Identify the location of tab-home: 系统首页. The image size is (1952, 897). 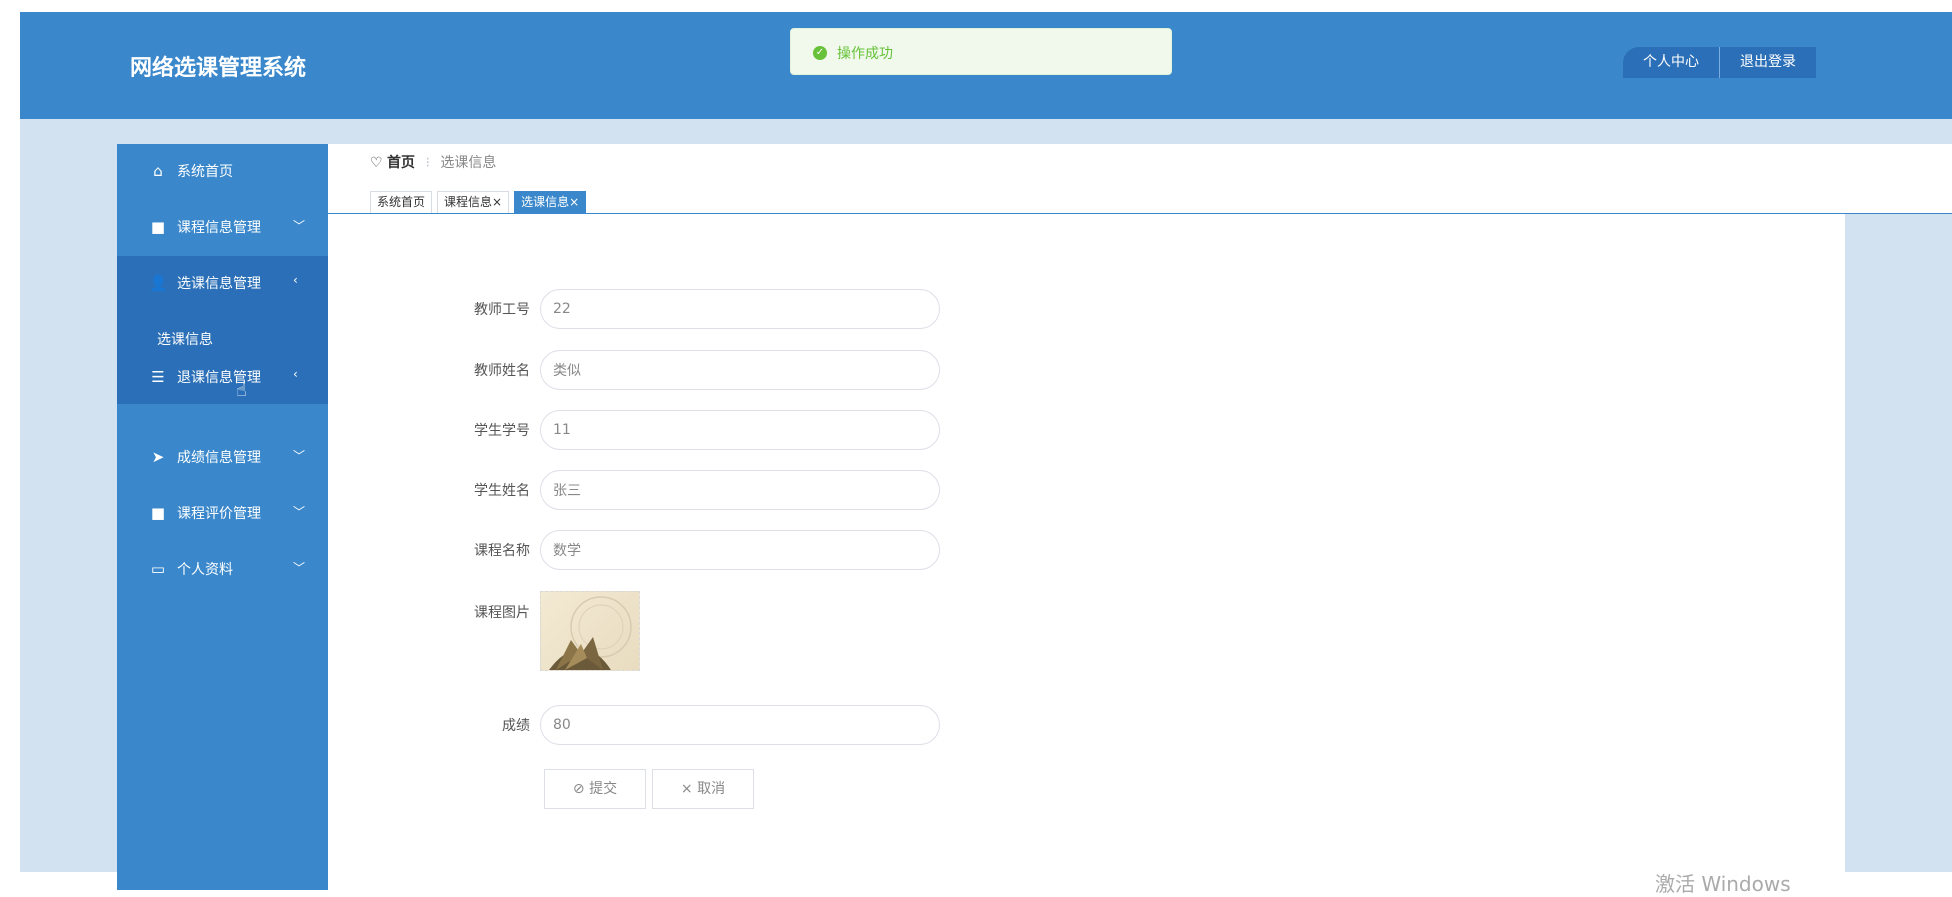
(401, 202).